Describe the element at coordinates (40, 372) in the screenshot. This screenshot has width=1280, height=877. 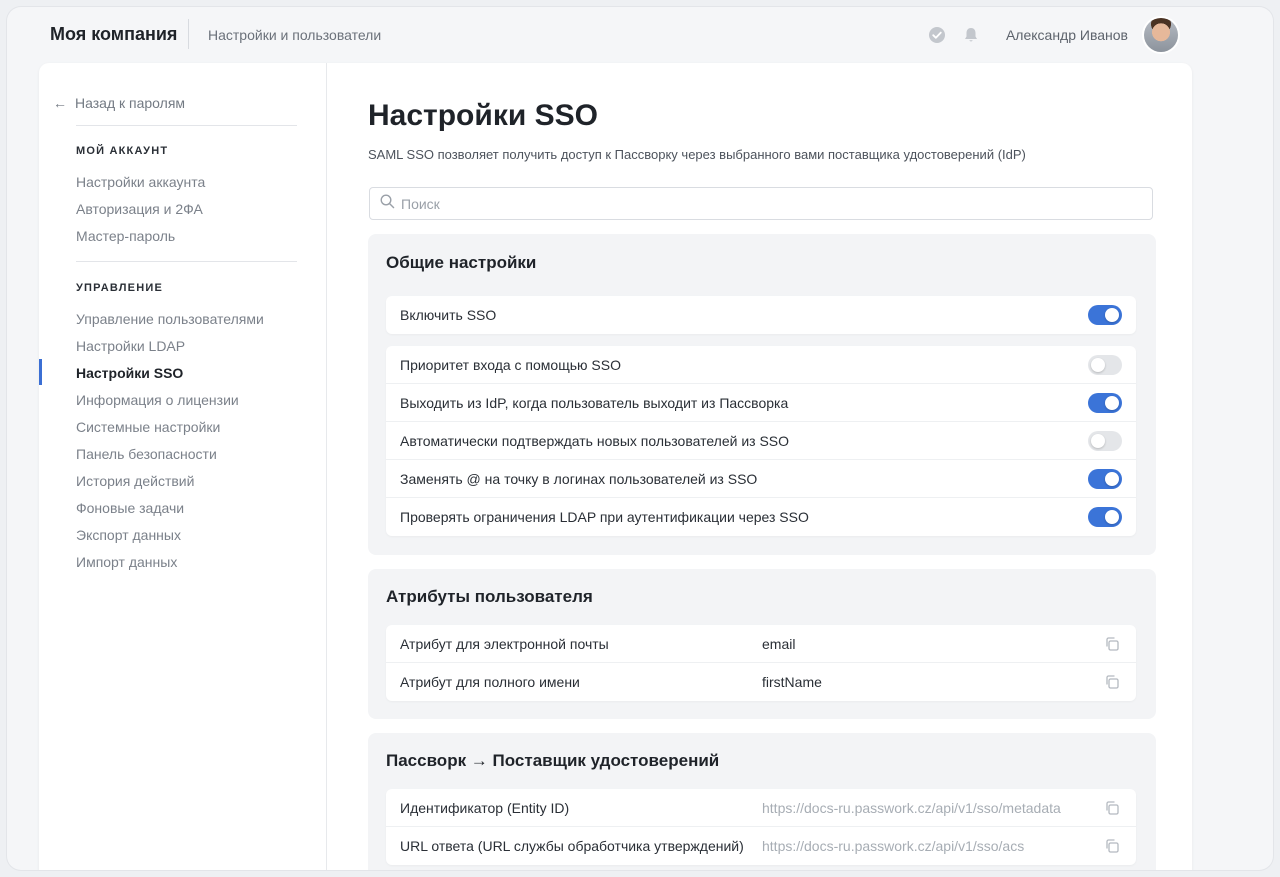
I see `active-indicator` at that location.